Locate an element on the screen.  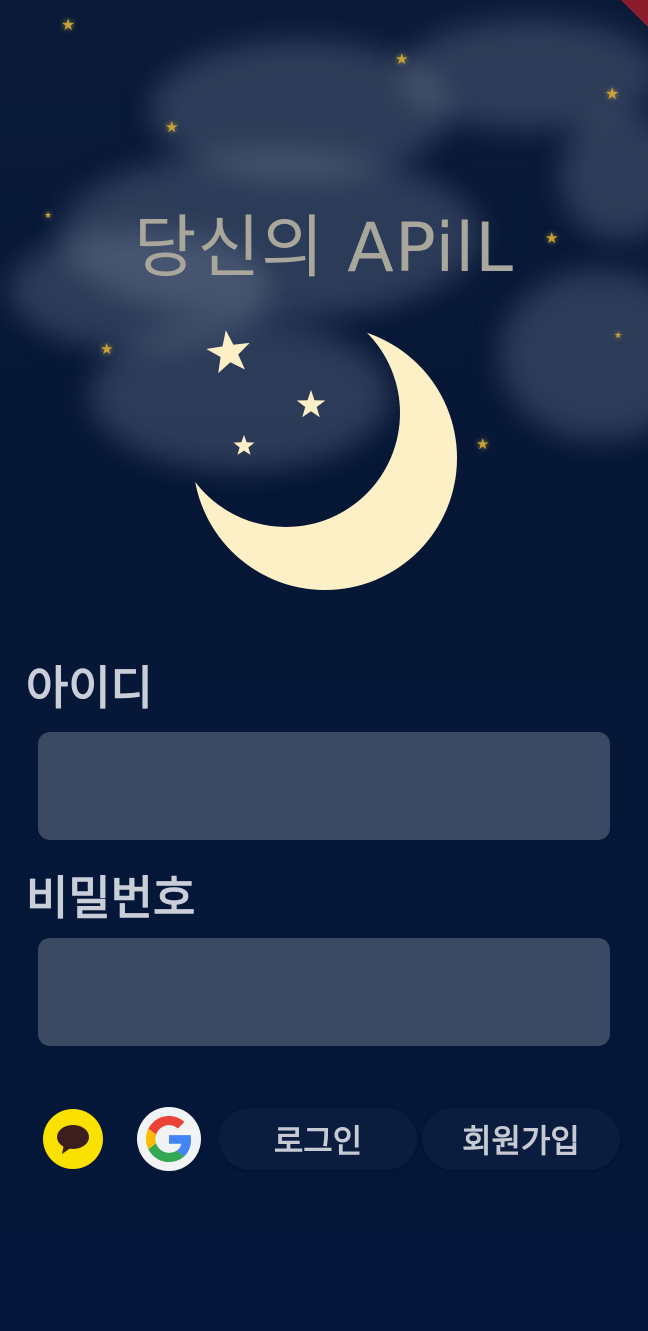
kakao-login-button is located at coordinates (73, 1139).